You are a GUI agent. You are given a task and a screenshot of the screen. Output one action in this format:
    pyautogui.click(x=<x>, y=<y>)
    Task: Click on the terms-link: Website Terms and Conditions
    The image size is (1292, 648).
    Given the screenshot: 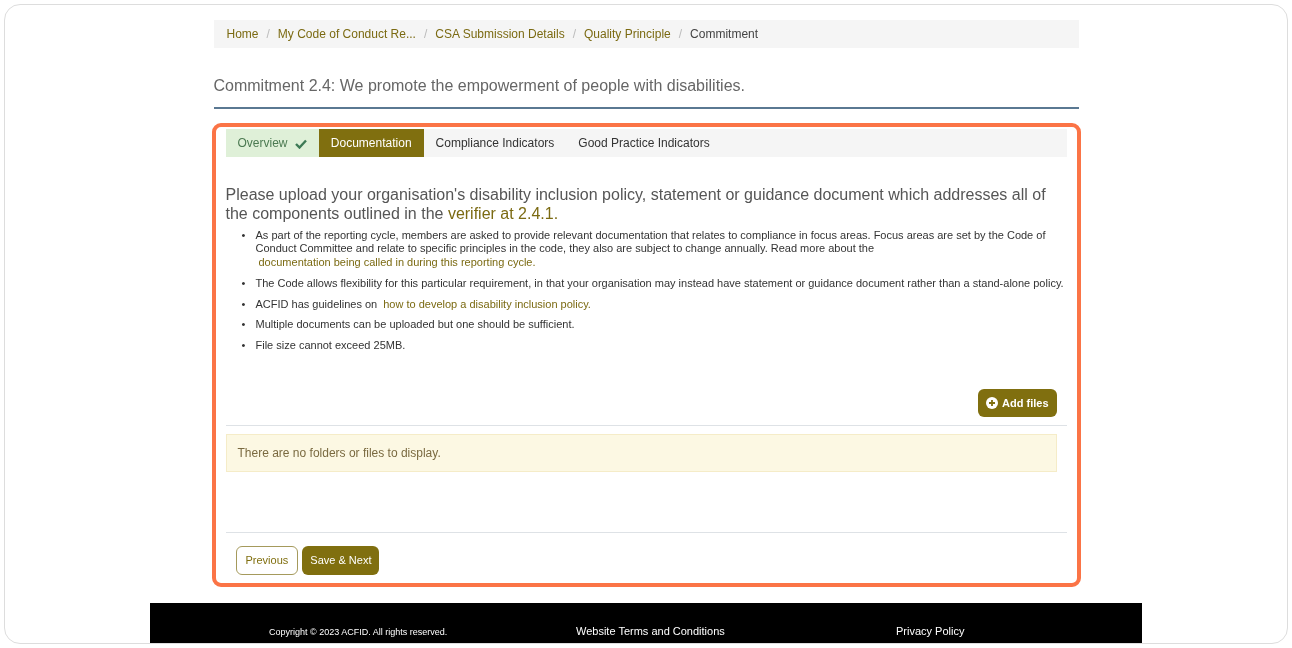 What is the action you would take?
    pyautogui.click(x=736, y=630)
    